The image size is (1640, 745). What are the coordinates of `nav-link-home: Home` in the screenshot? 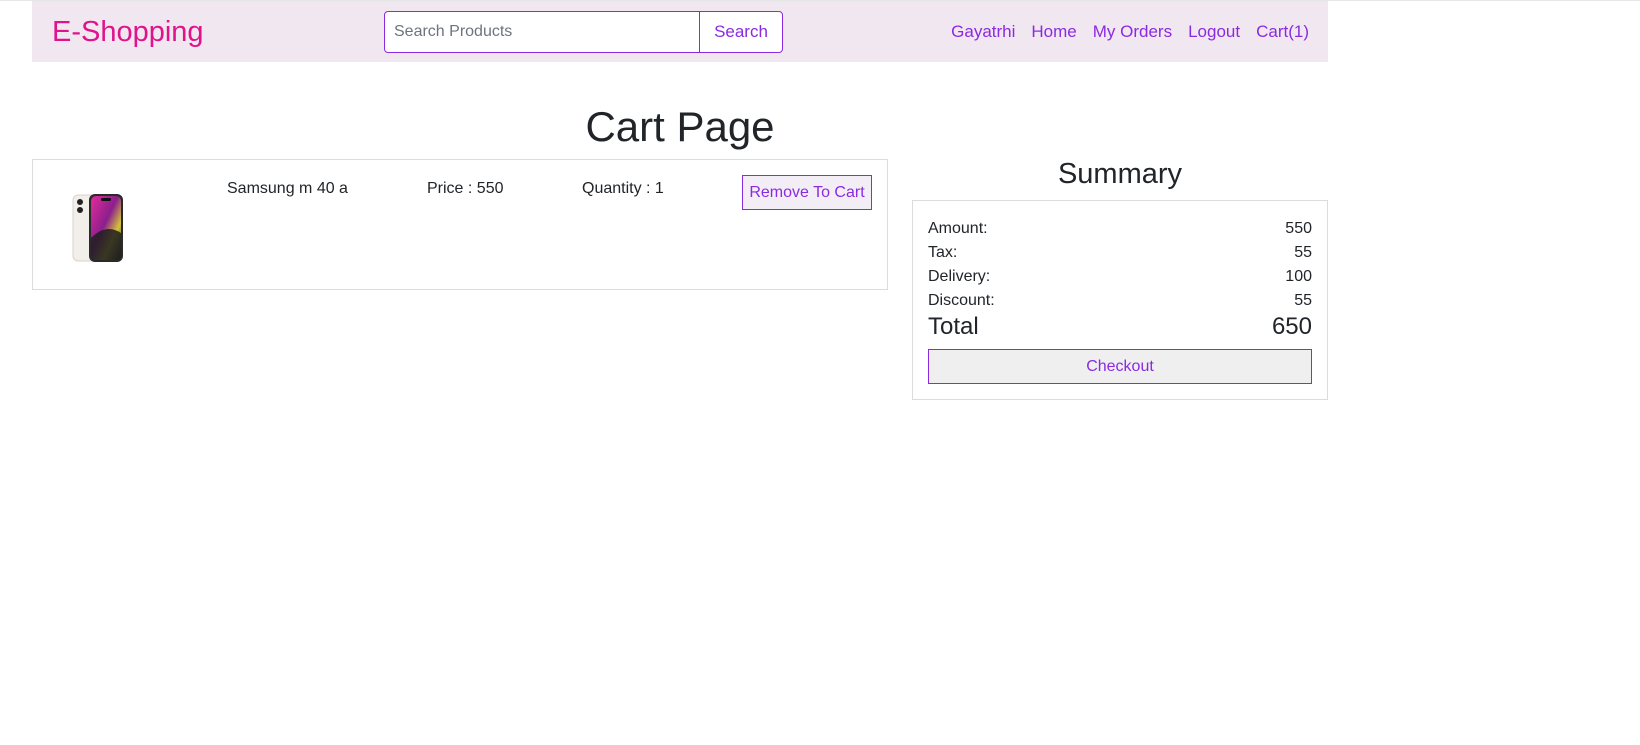 It's located at (1053, 32).